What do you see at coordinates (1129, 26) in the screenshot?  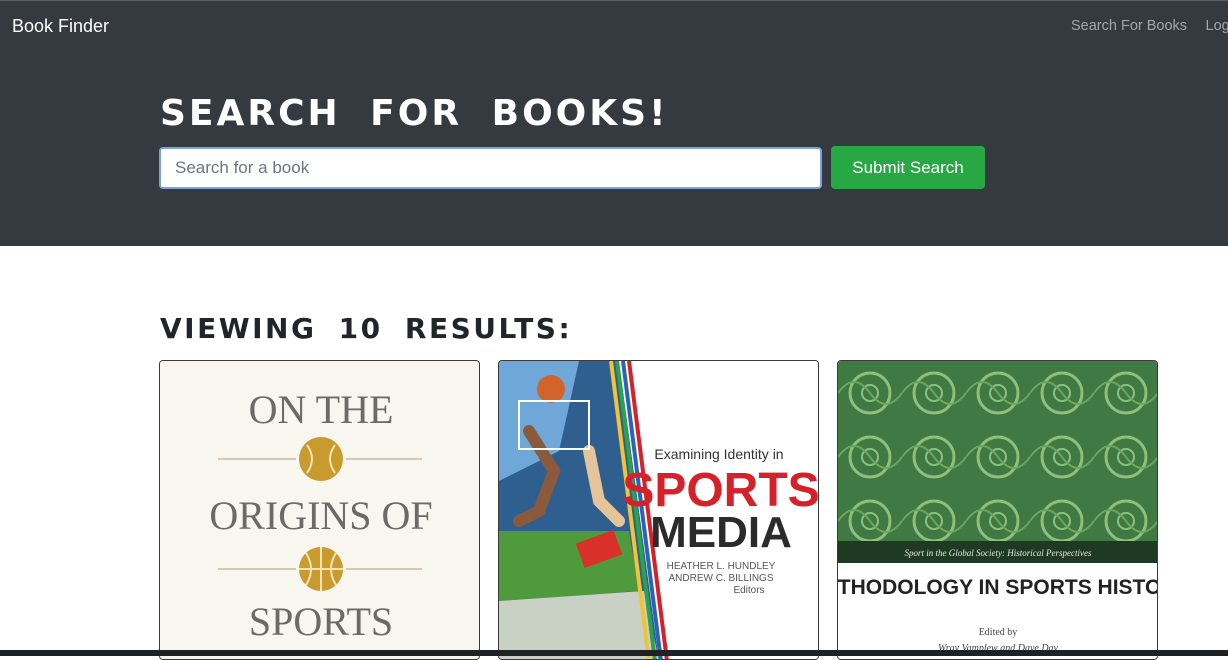 I see `nav-link-search: Search For Books` at bounding box center [1129, 26].